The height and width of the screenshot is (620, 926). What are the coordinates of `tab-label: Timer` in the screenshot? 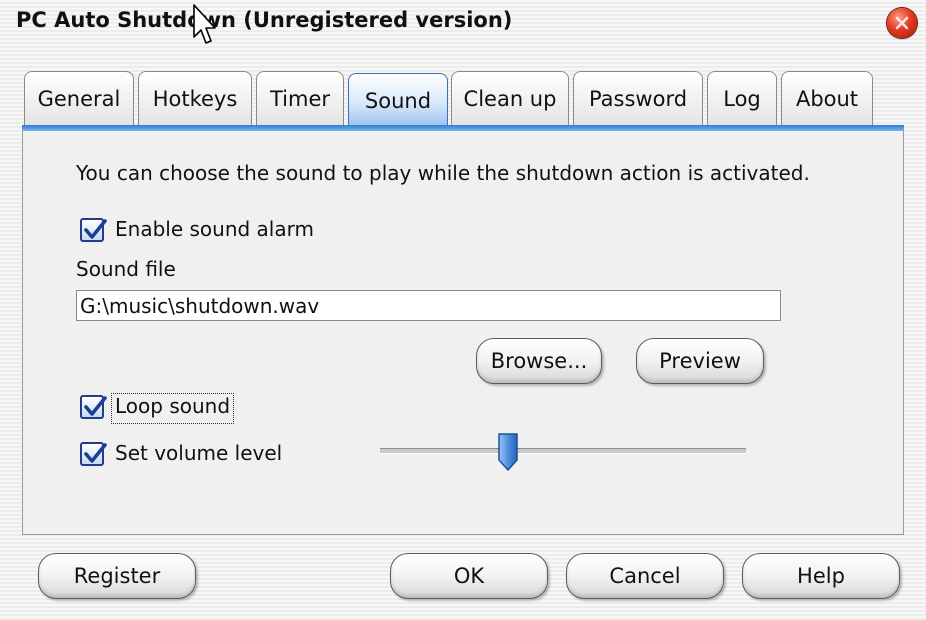 It's located at (300, 98).